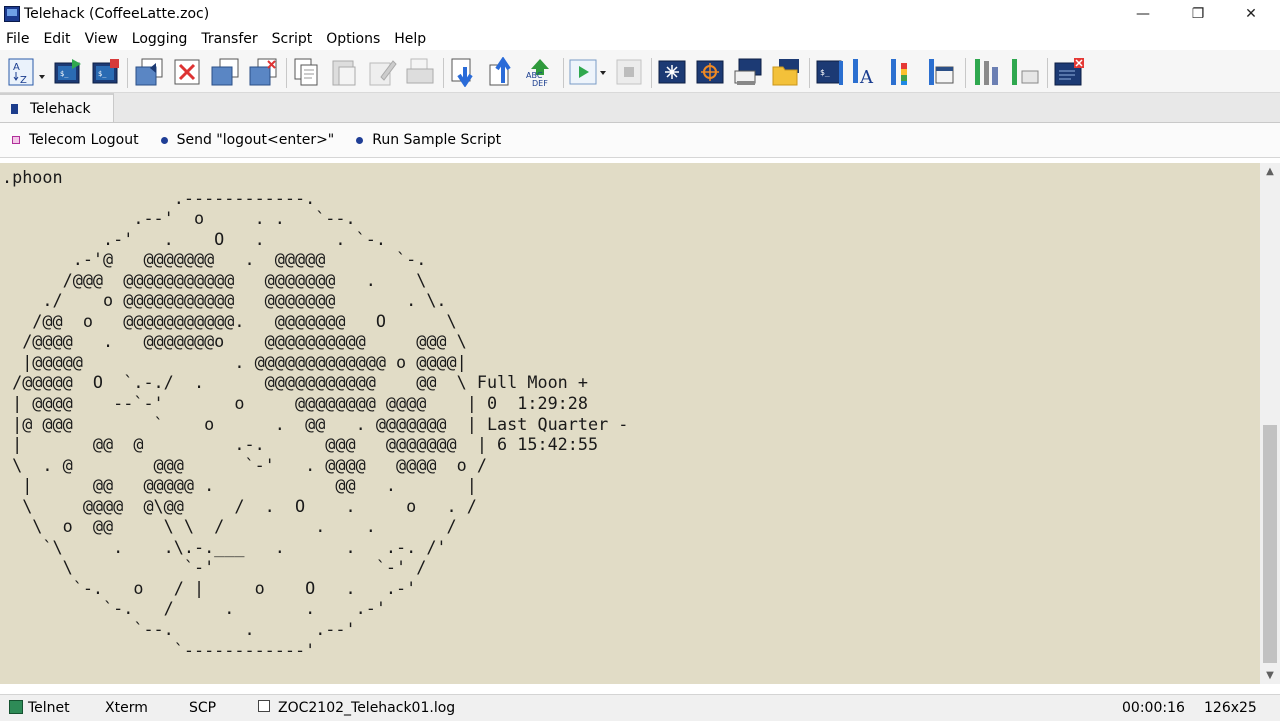 The height and width of the screenshot is (721, 1280). What do you see at coordinates (672, 72) in the screenshot?
I see `compass-icon` at bounding box center [672, 72].